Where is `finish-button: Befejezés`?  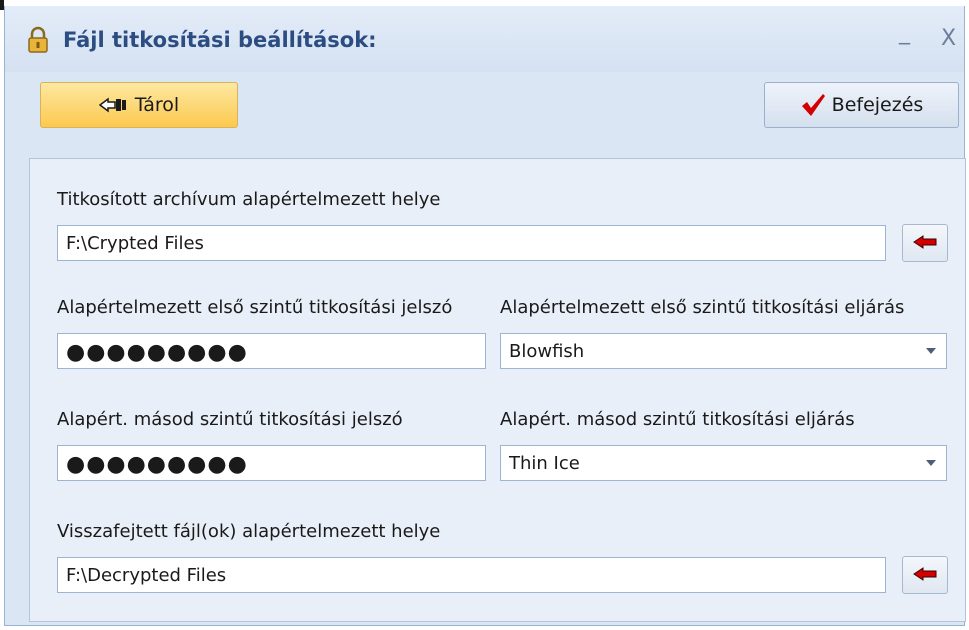
finish-button: Befejezés is located at coordinates (861, 105).